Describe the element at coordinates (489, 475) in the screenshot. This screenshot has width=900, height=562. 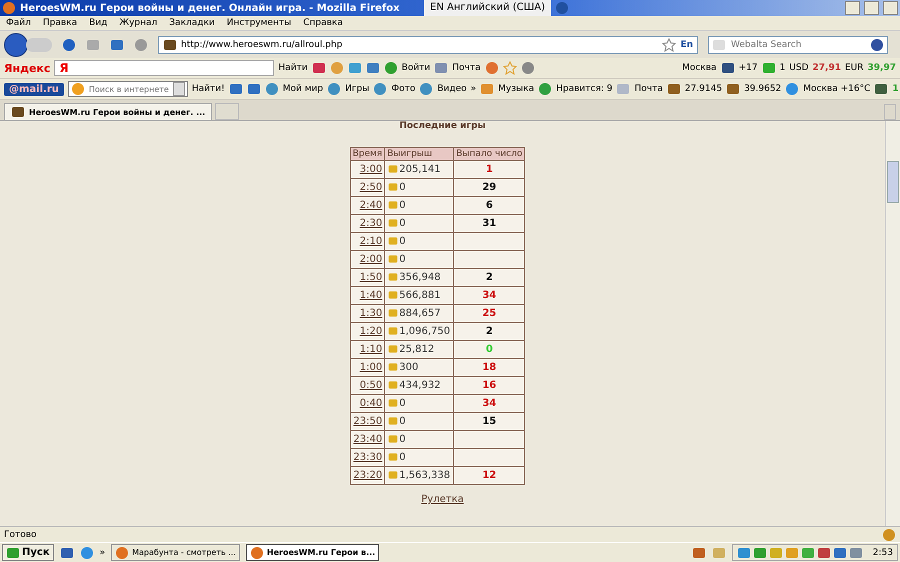
I see `result-number: 12` at that location.